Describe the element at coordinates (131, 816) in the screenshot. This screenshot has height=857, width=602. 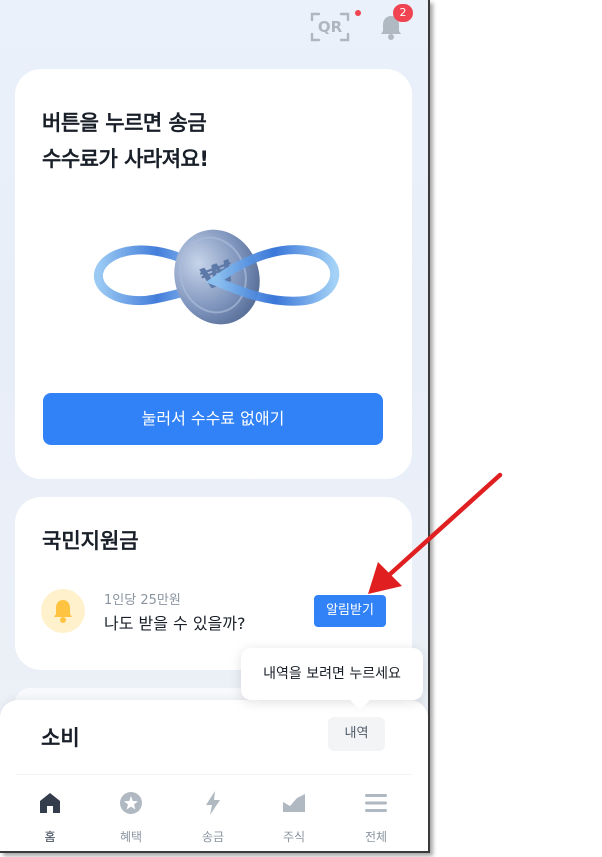
I see `tab-benefits: 혜택` at that location.